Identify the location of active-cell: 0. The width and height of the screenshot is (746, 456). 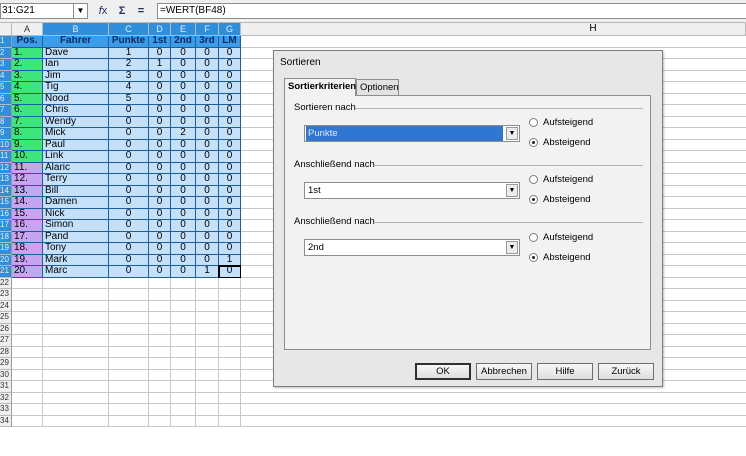
(230, 272).